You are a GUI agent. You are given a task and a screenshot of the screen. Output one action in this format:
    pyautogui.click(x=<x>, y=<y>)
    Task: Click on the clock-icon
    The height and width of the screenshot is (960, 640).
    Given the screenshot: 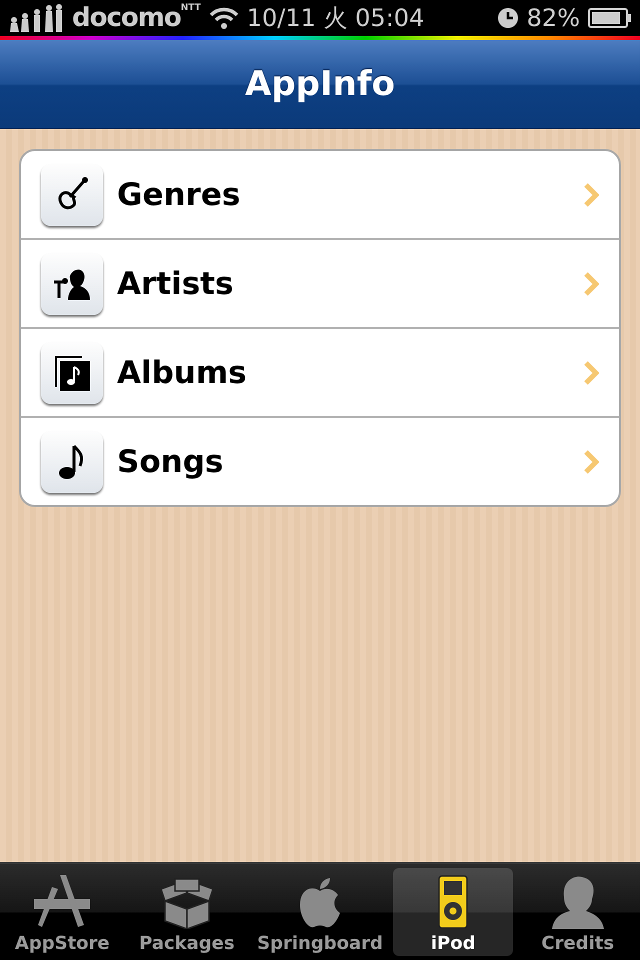 What is the action you would take?
    pyautogui.click(x=507, y=18)
    